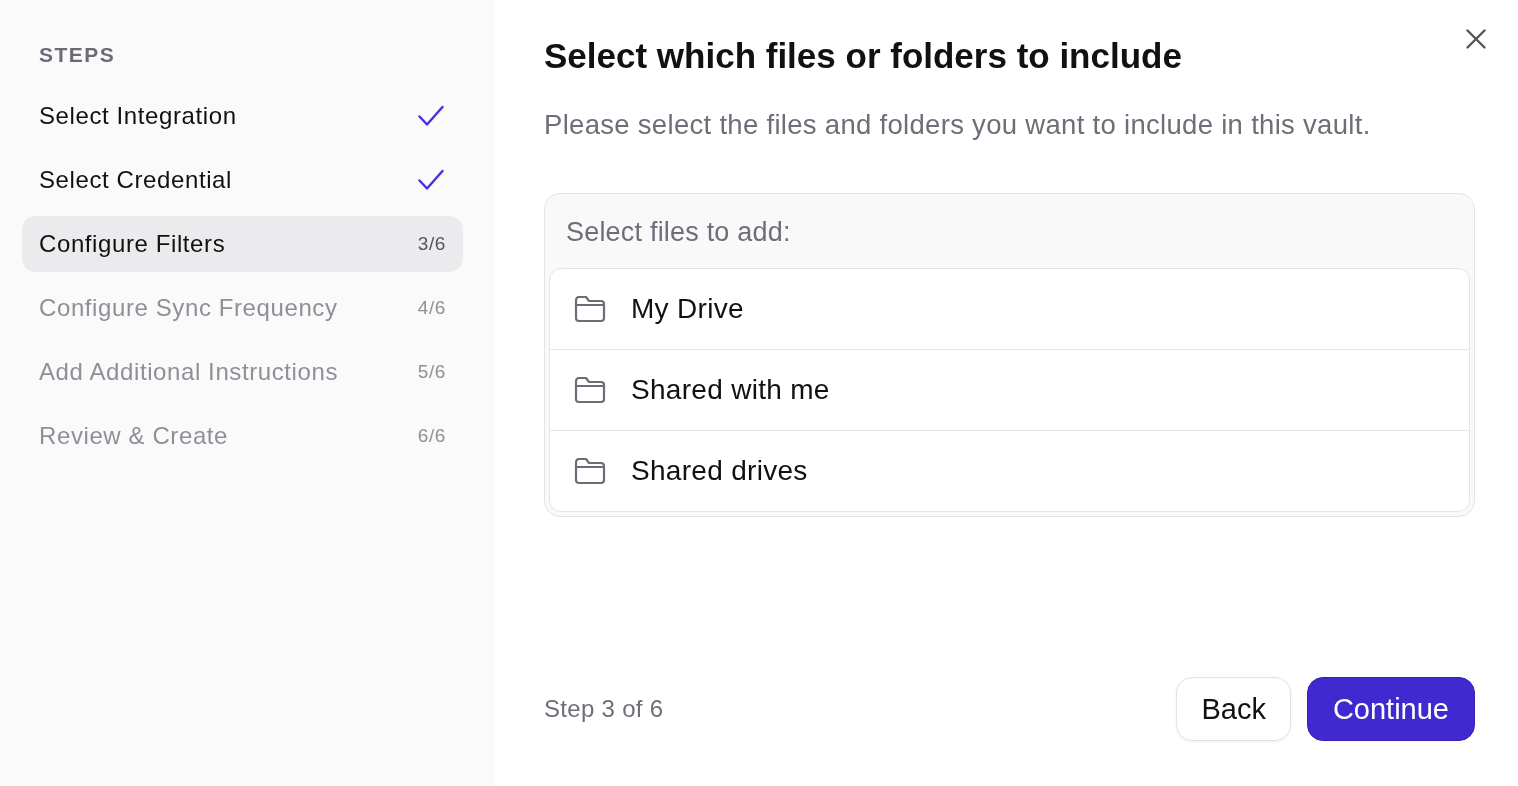  What do you see at coordinates (242, 244) in the screenshot?
I see `step-item: Configure Filters 3/6` at bounding box center [242, 244].